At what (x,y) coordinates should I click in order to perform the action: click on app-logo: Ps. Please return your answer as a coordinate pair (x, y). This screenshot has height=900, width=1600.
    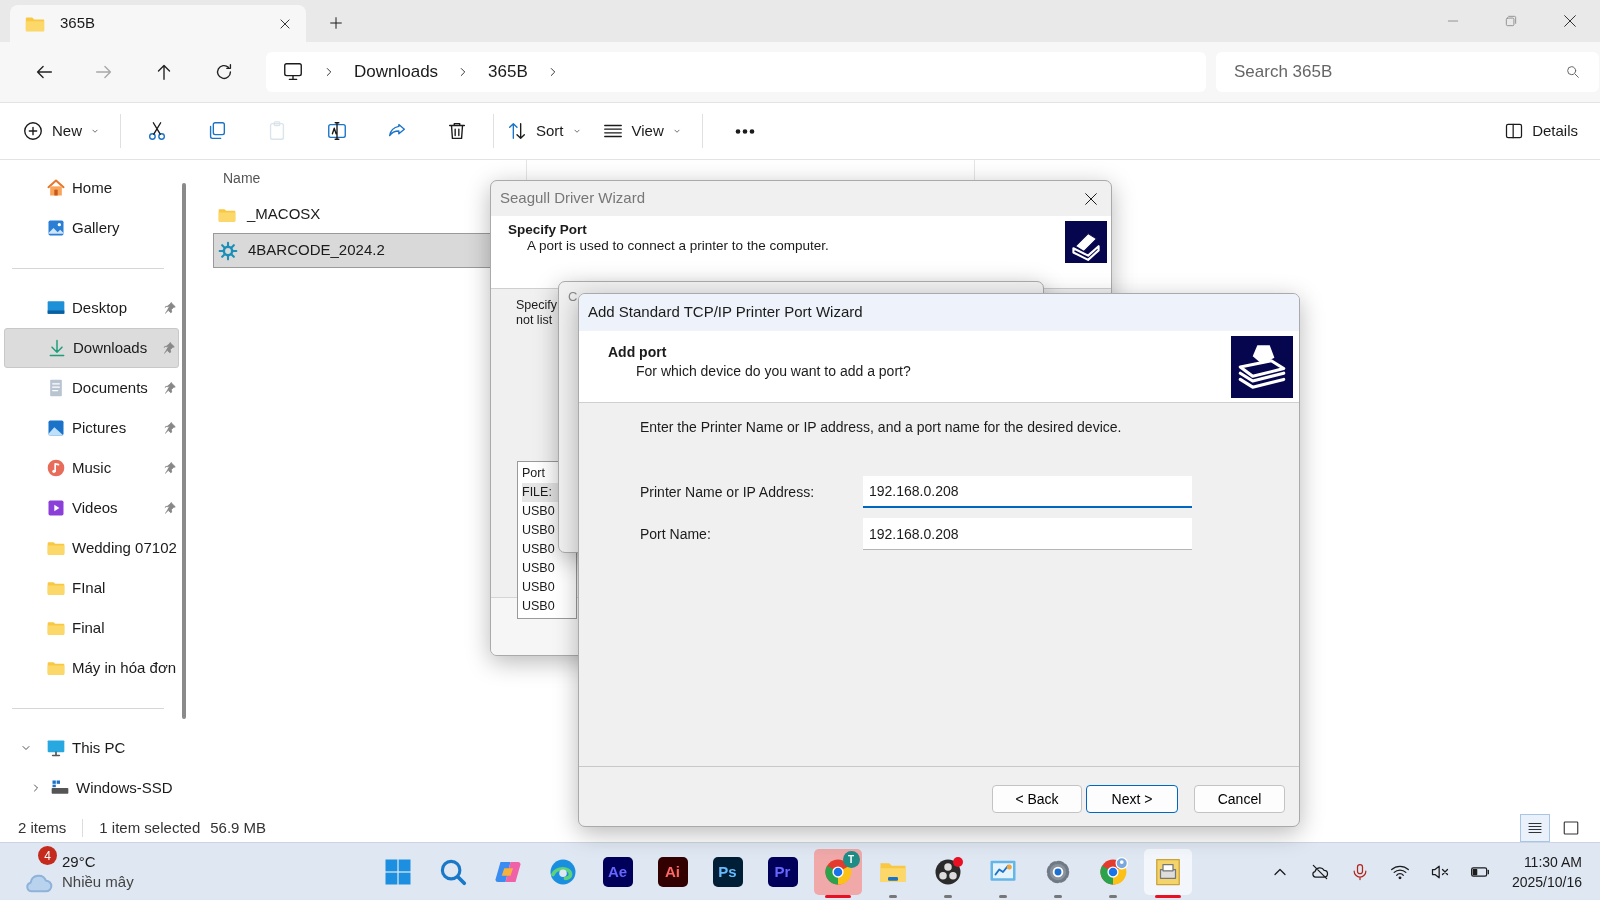
    Looking at the image, I should click on (727, 872).